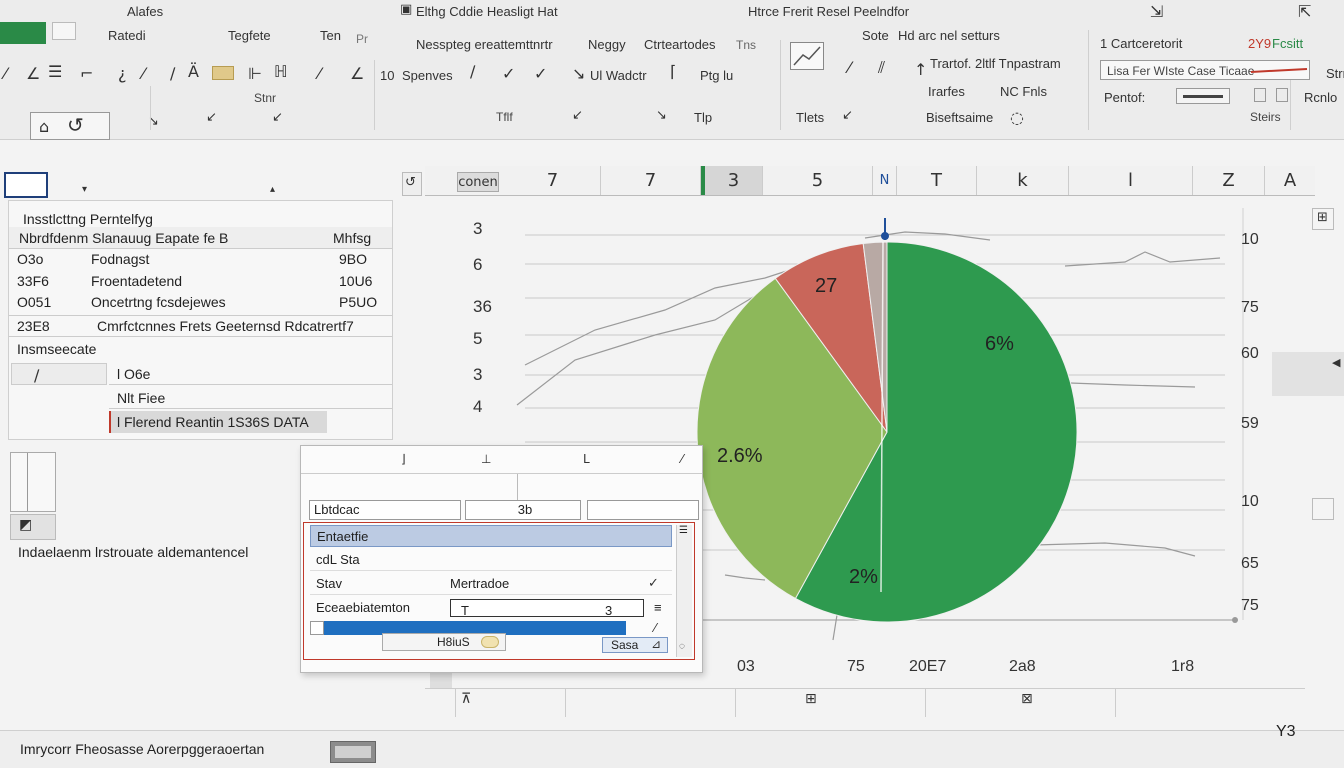 Image resolution: width=1344 pixels, height=768 pixels. What do you see at coordinates (577, 115) in the screenshot?
I see `launcher-icon-4: ↙` at bounding box center [577, 115].